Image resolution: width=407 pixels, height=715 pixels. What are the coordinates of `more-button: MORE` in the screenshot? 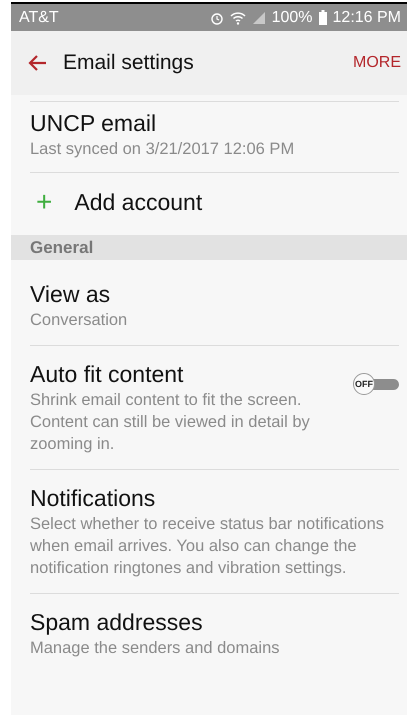 It's located at (377, 63).